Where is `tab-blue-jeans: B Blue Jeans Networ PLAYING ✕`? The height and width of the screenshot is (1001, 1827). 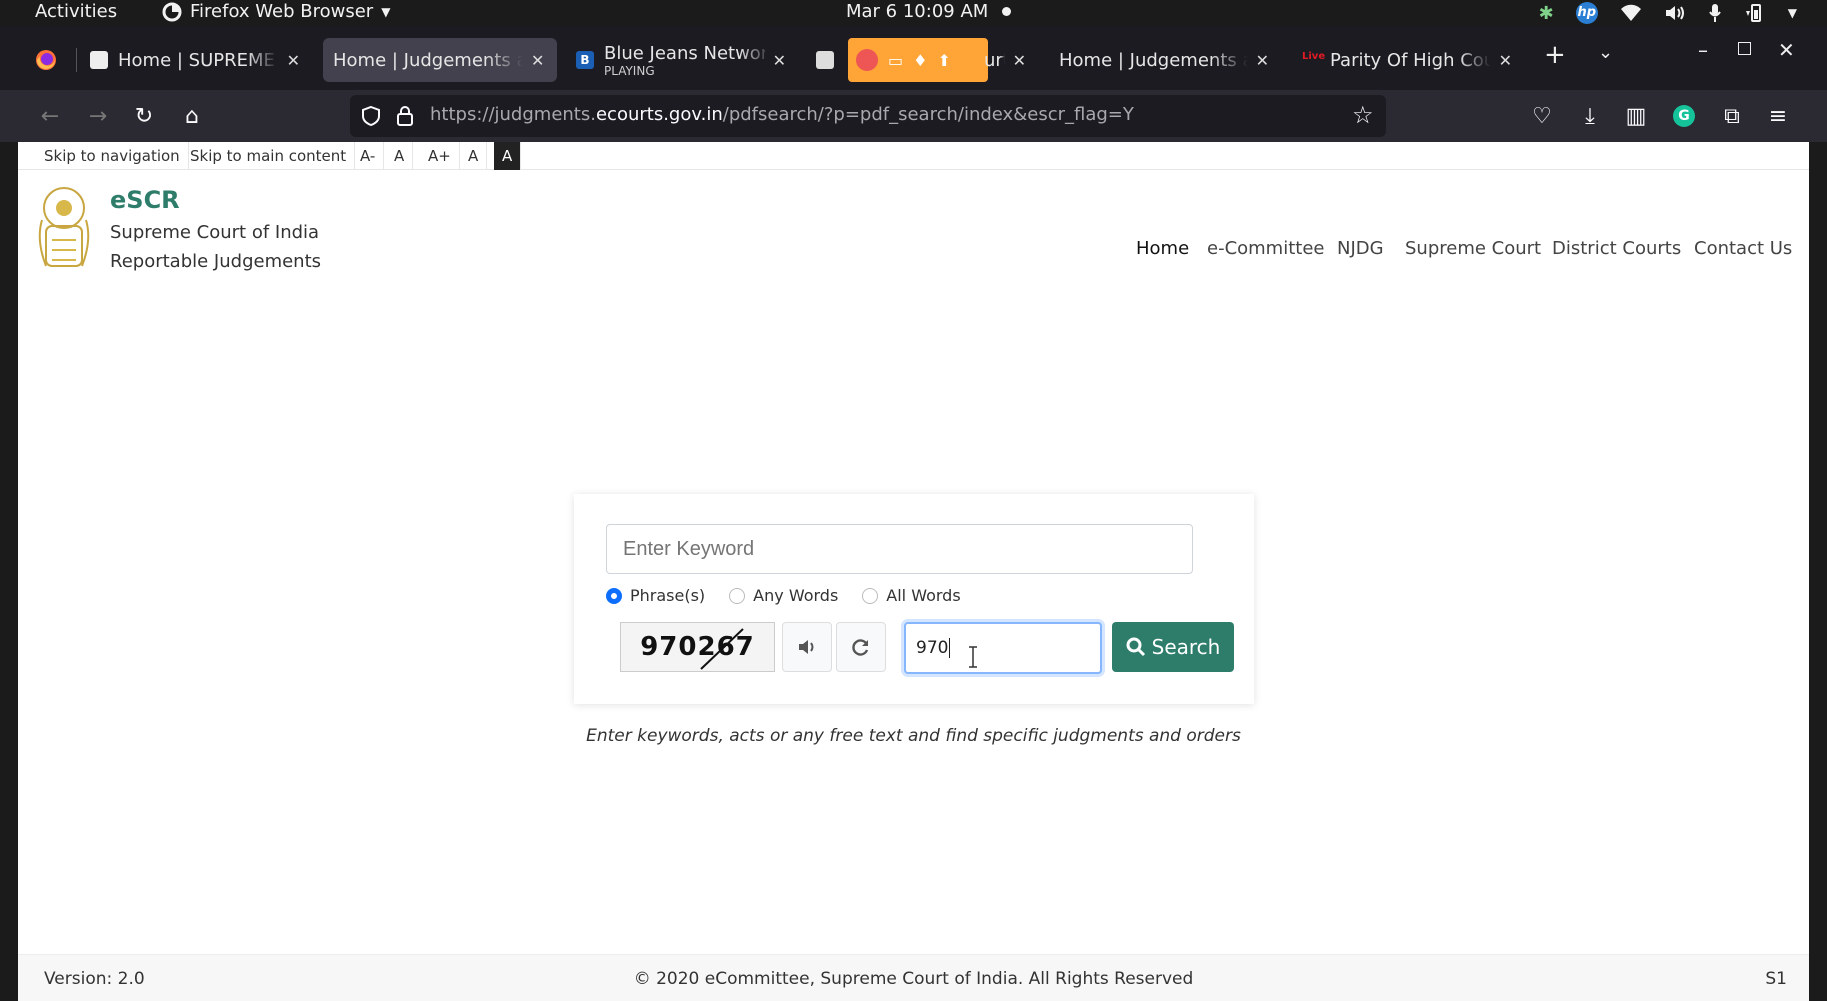
tab-blue-jeans: B Blue Jeans Networ PLAYING ✕ is located at coordinates (681, 60).